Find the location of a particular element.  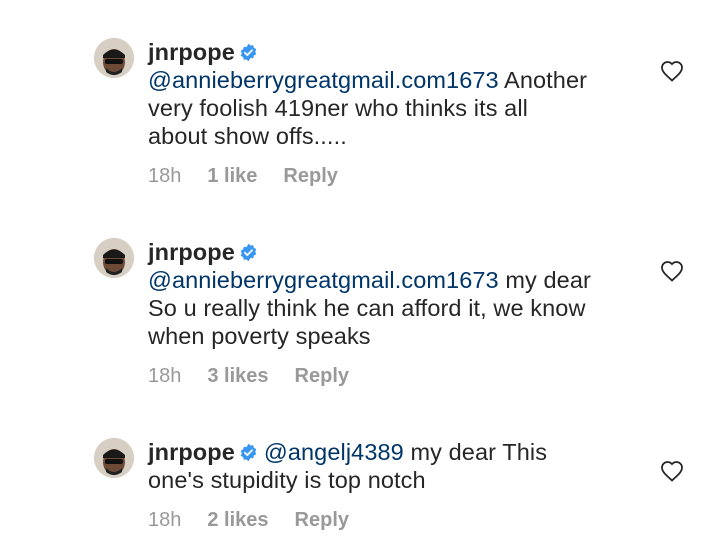

comment-meta: 18h 3 likes Reply is located at coordinates (261, 376).